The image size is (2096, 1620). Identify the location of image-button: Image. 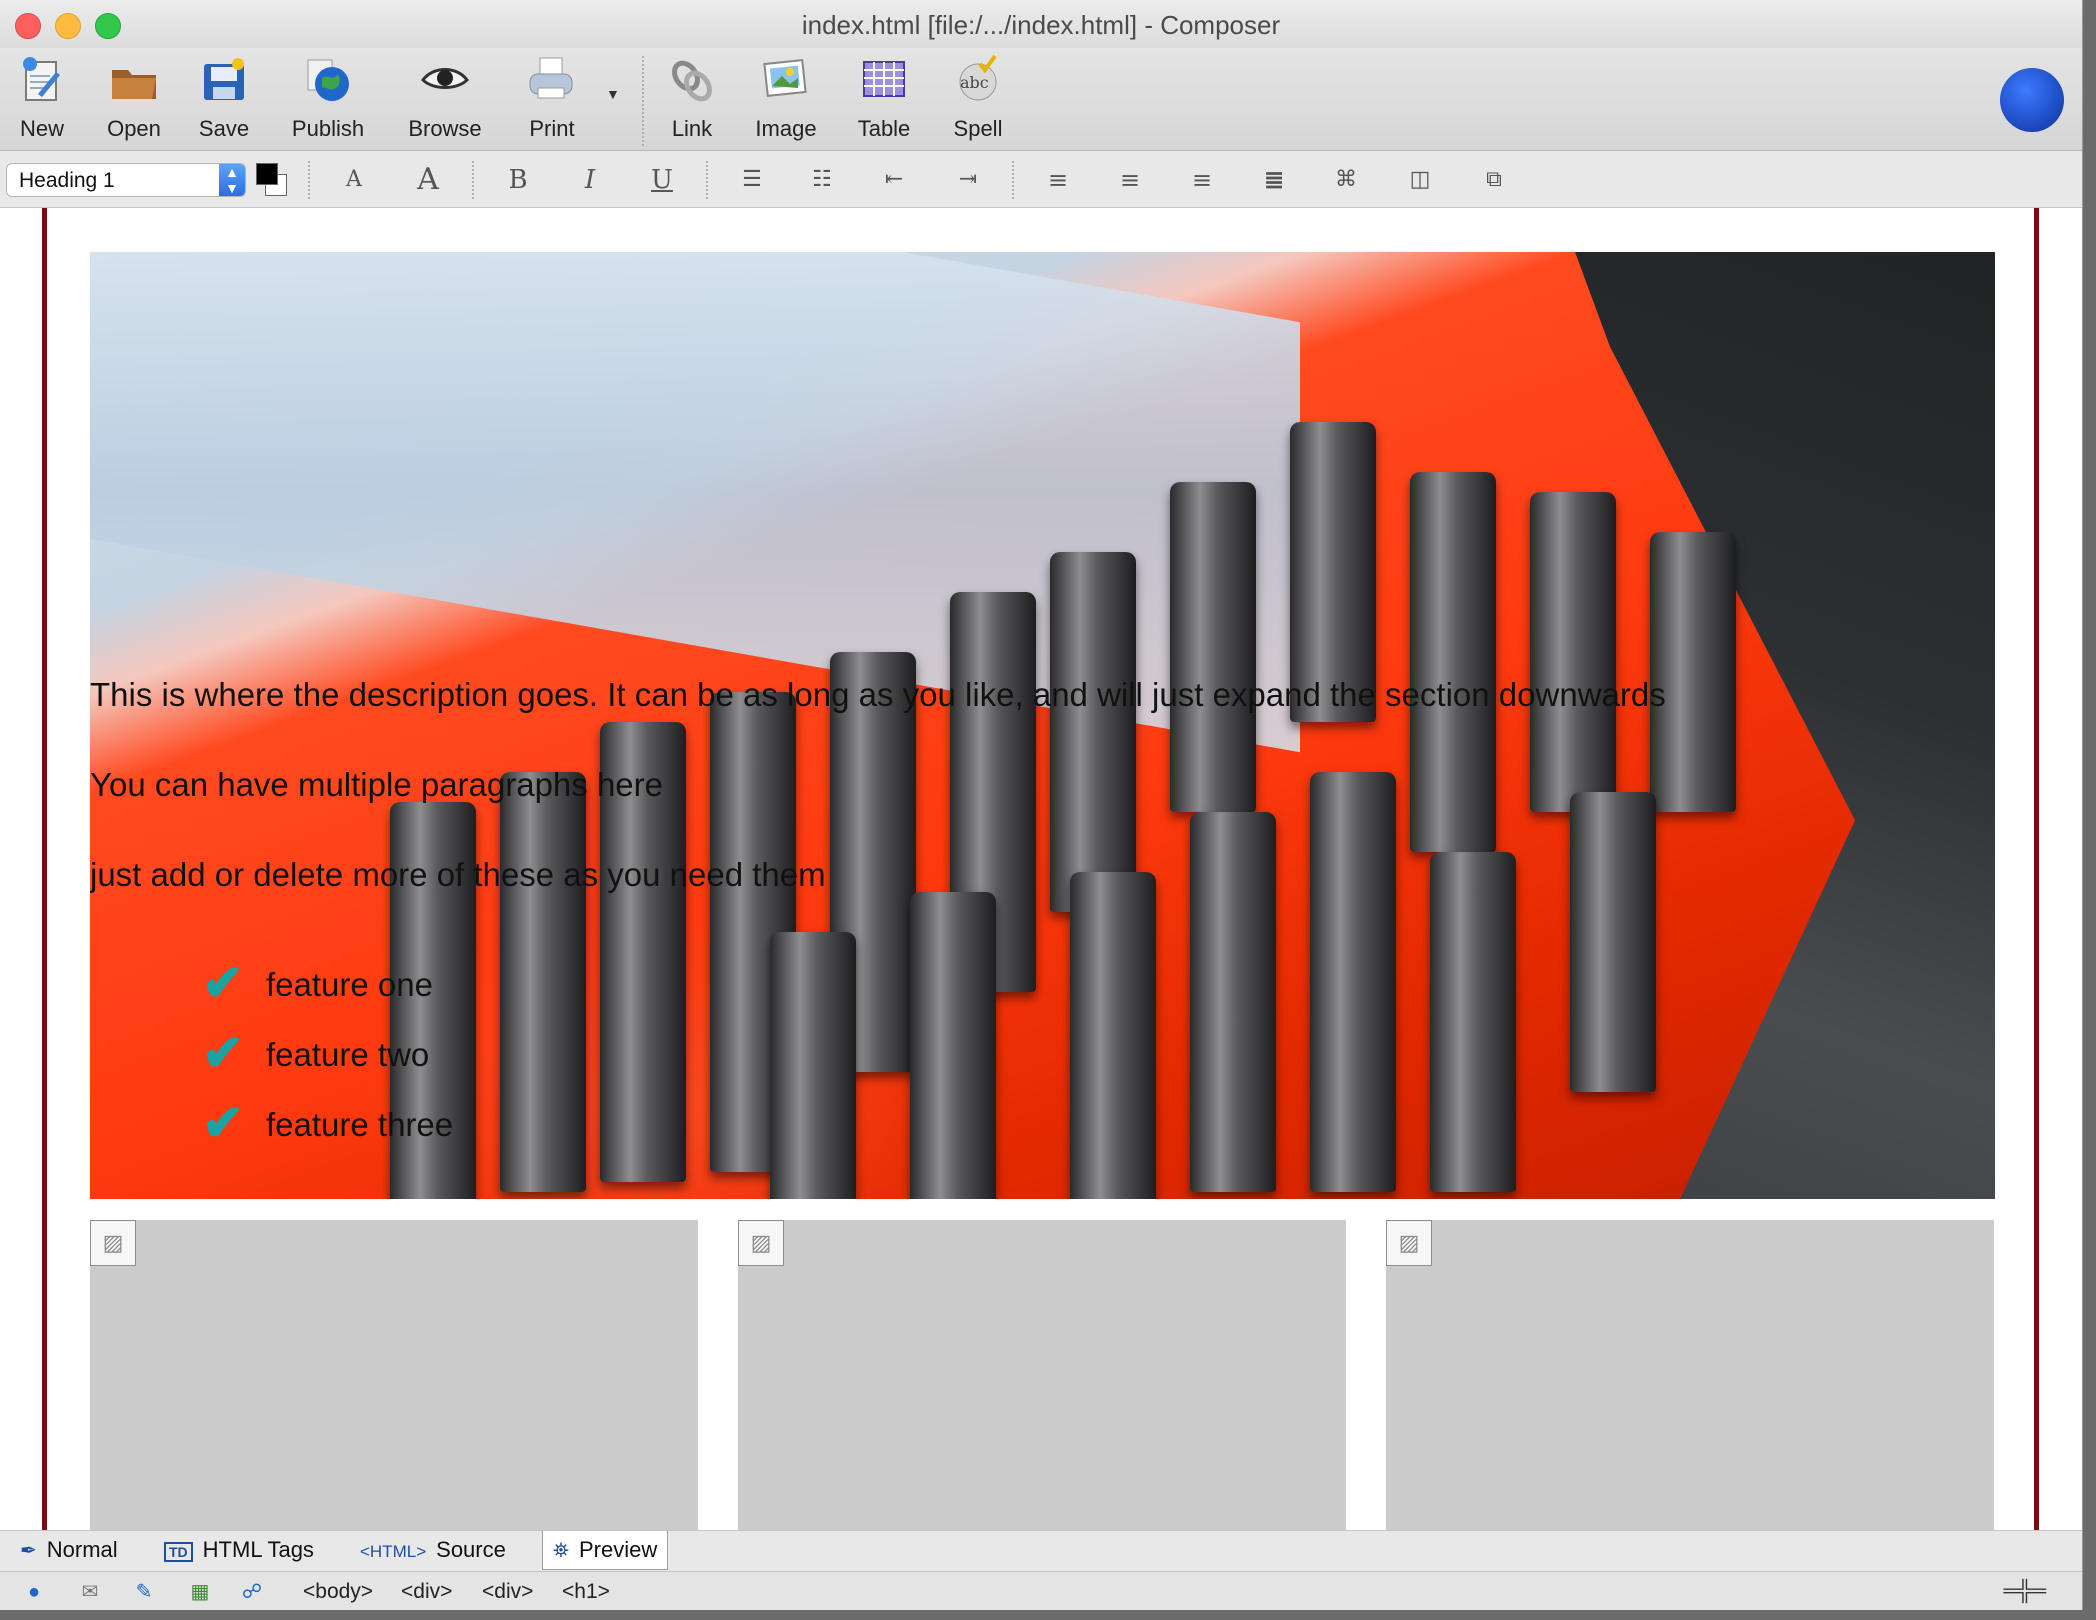
(786, 97).